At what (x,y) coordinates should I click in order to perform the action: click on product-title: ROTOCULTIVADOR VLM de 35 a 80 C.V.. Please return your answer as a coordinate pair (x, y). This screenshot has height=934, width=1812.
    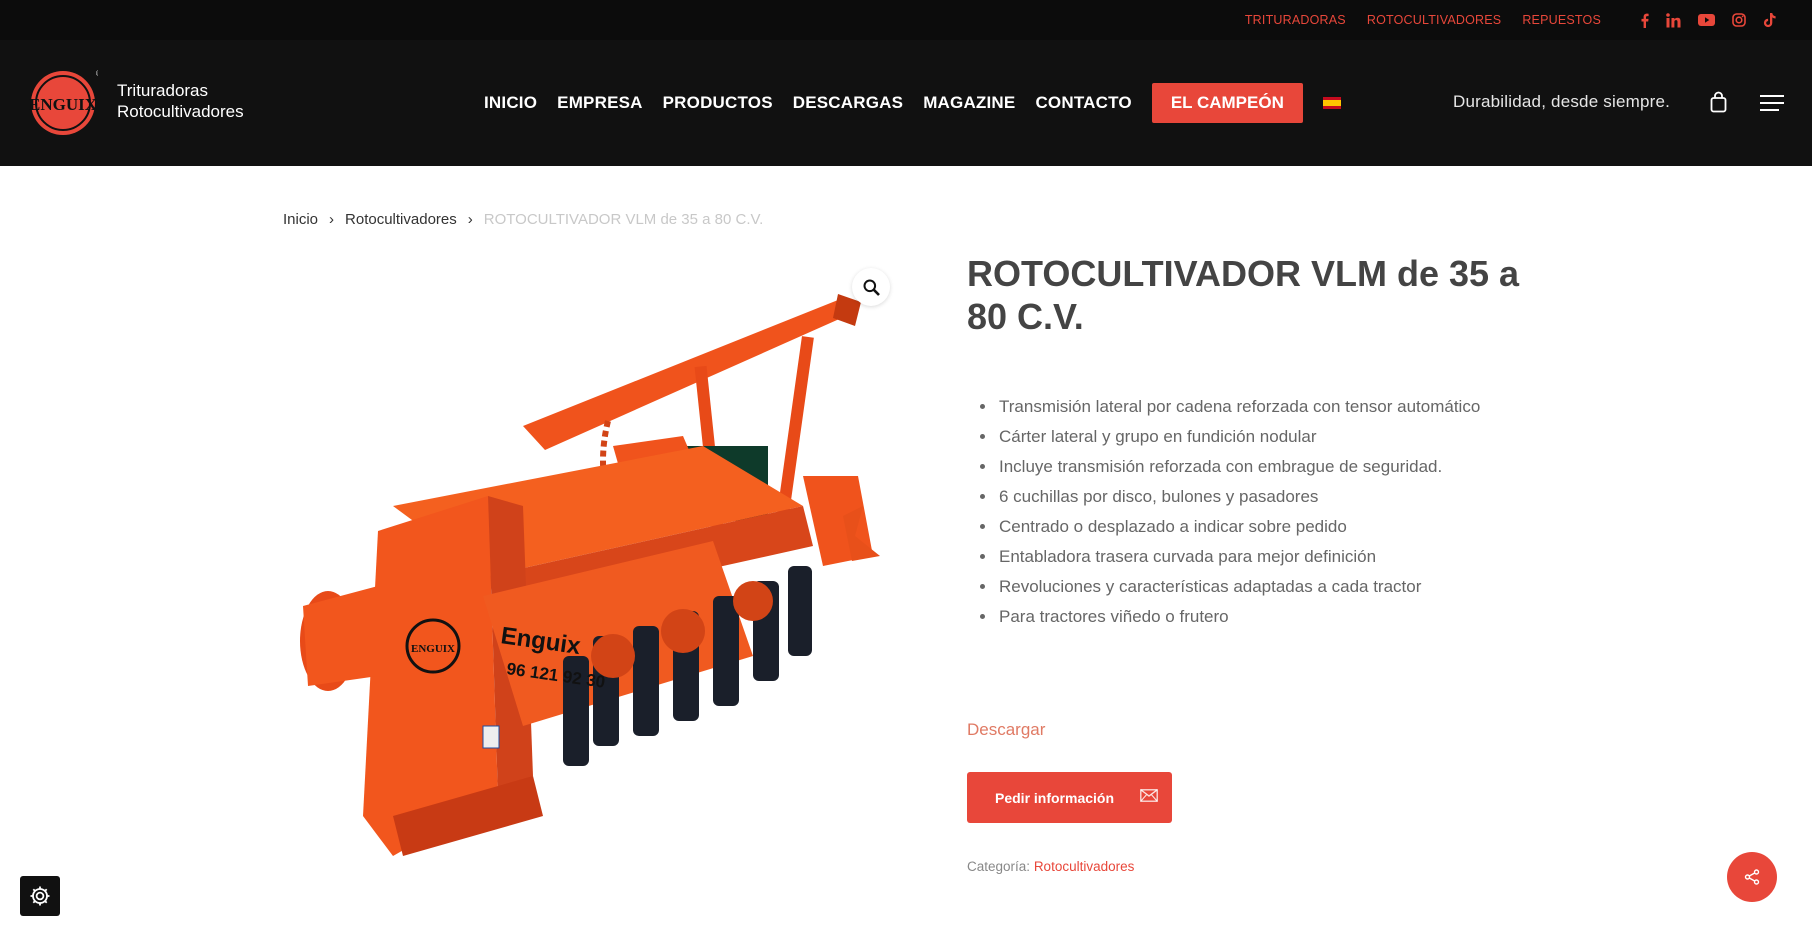
    Looking at the image, I should click on (1243, 295).